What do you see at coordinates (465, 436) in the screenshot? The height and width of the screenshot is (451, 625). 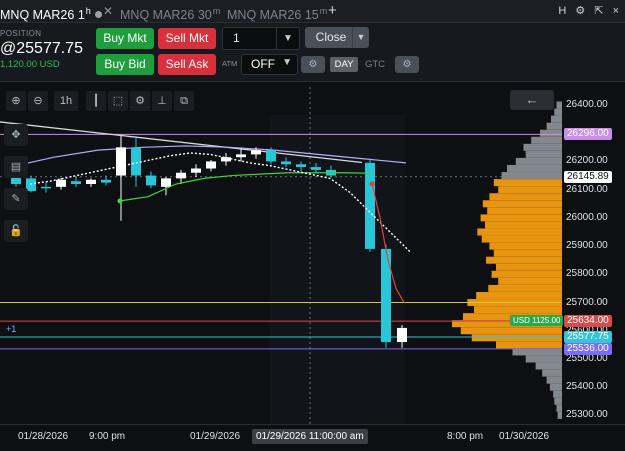 I see `x-axis-label: 8:00 pm` at bounding box center [465, 436].